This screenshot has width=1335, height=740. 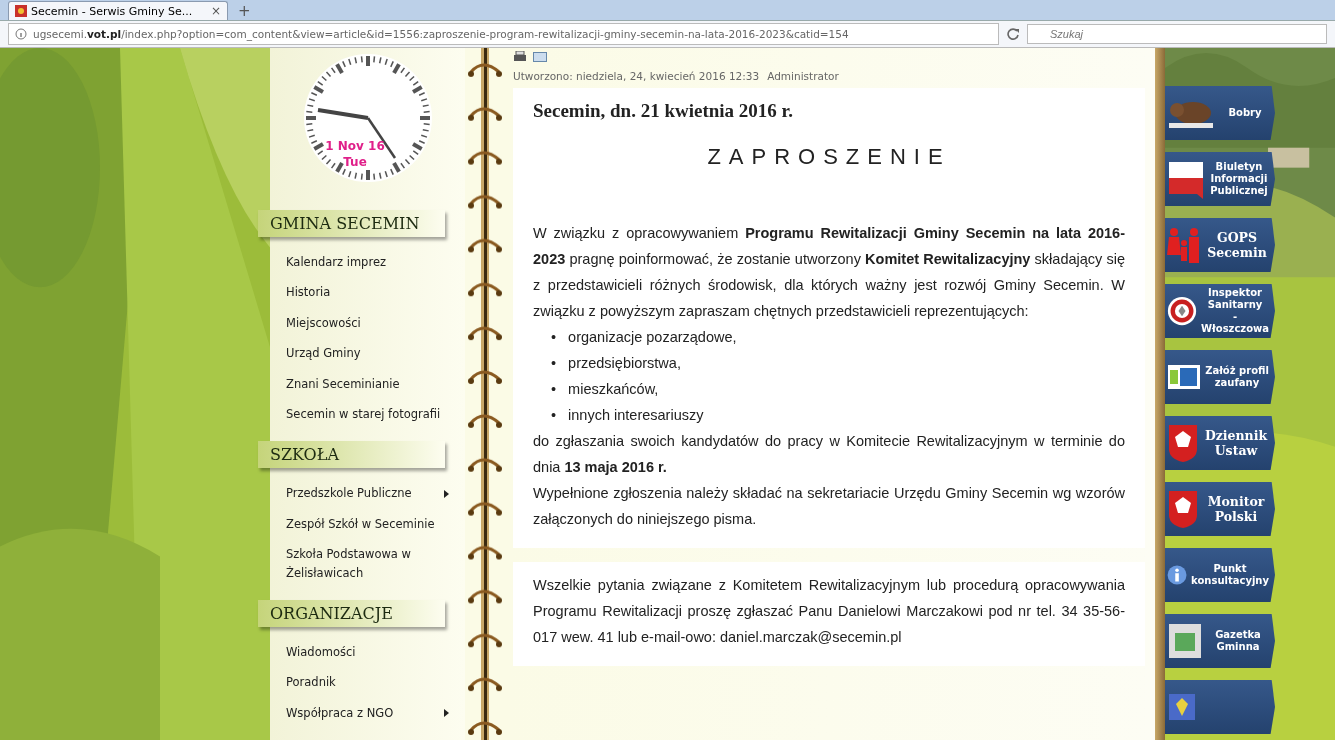 What do you see at coordinates (1220, 113) in the screenshot?
I see `link-banner: Bobry` at bounding box center [1220, 113].